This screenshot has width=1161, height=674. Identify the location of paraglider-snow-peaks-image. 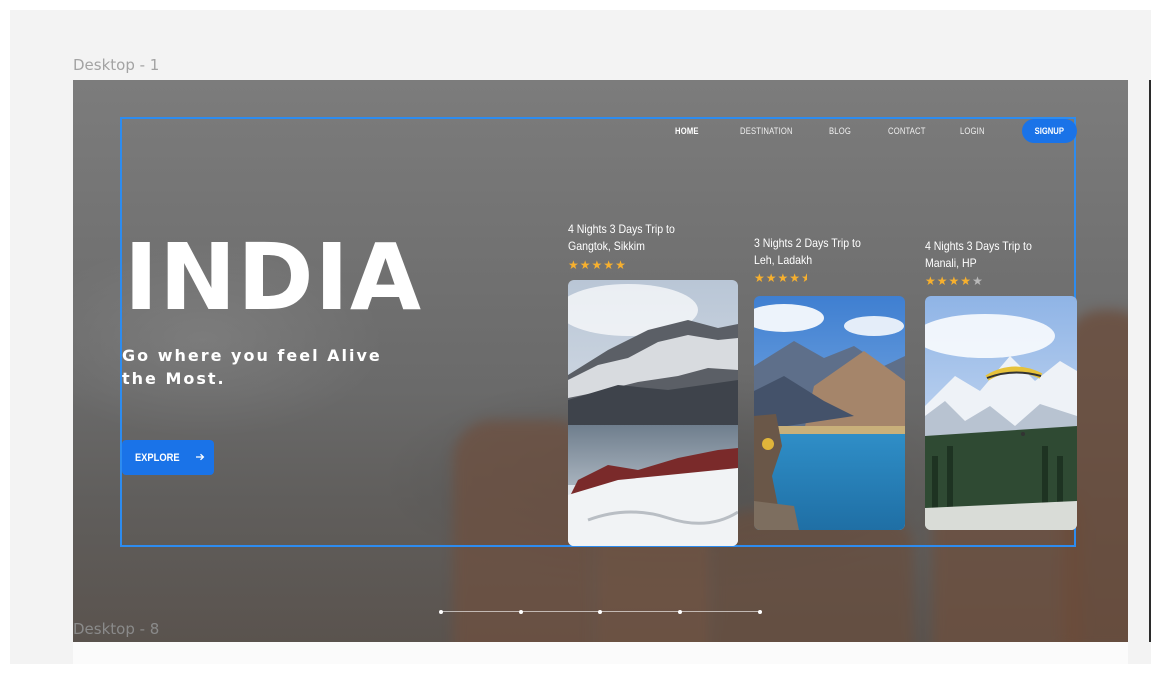
(1001, 413).